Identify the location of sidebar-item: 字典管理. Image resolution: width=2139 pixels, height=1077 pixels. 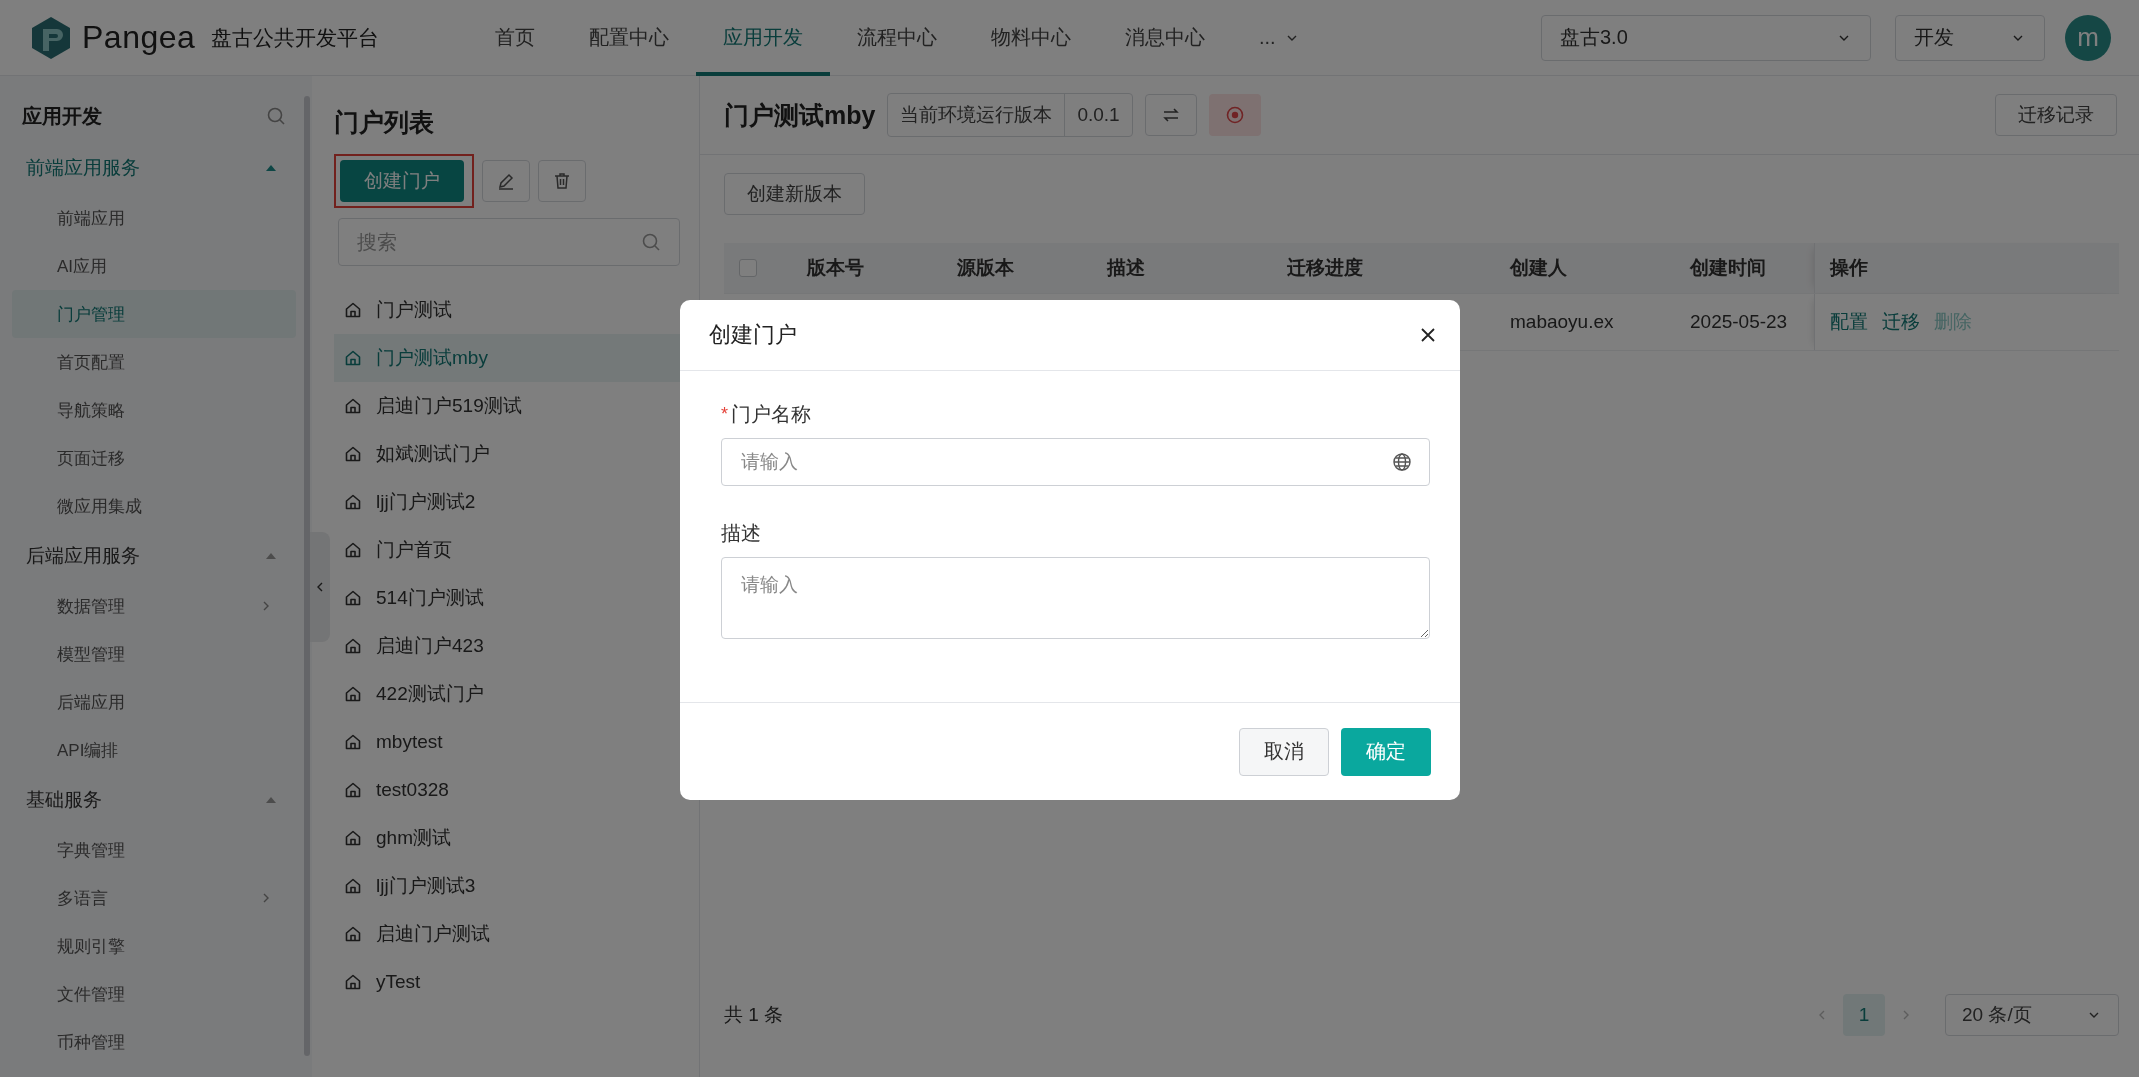
(154, 850).